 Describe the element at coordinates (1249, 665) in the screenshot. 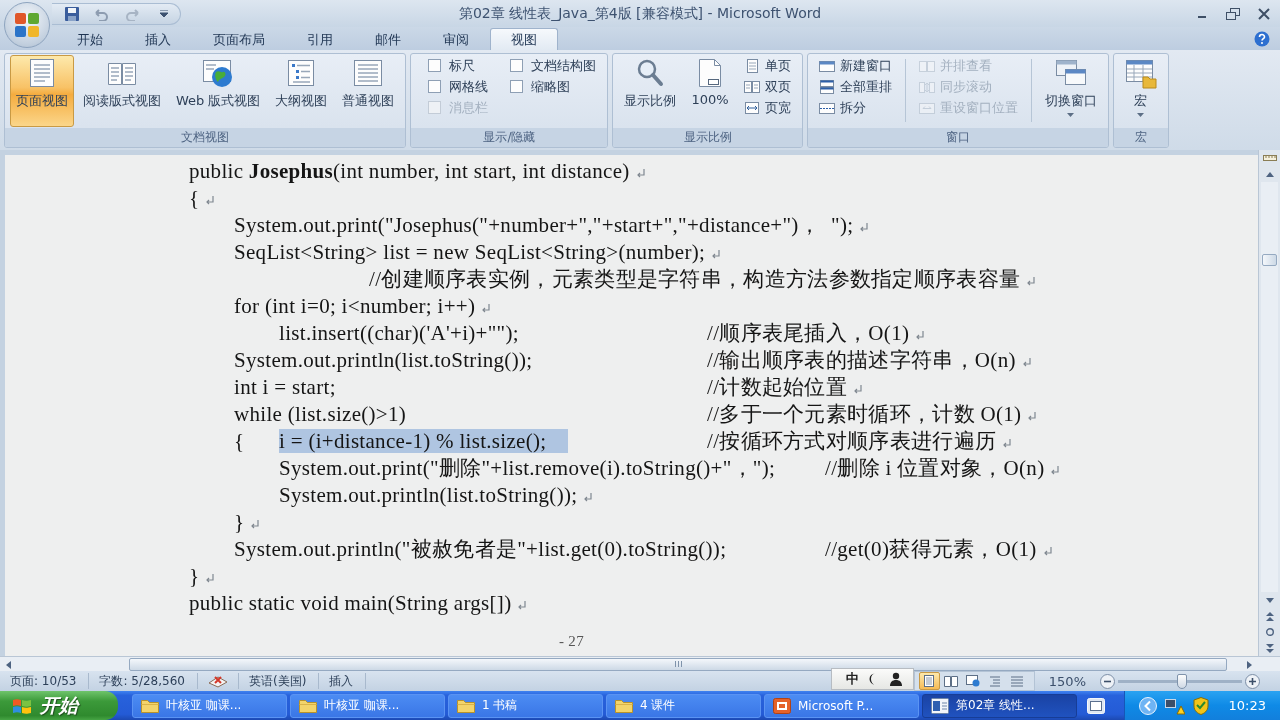

I see `right-arrow-icon` at that location.